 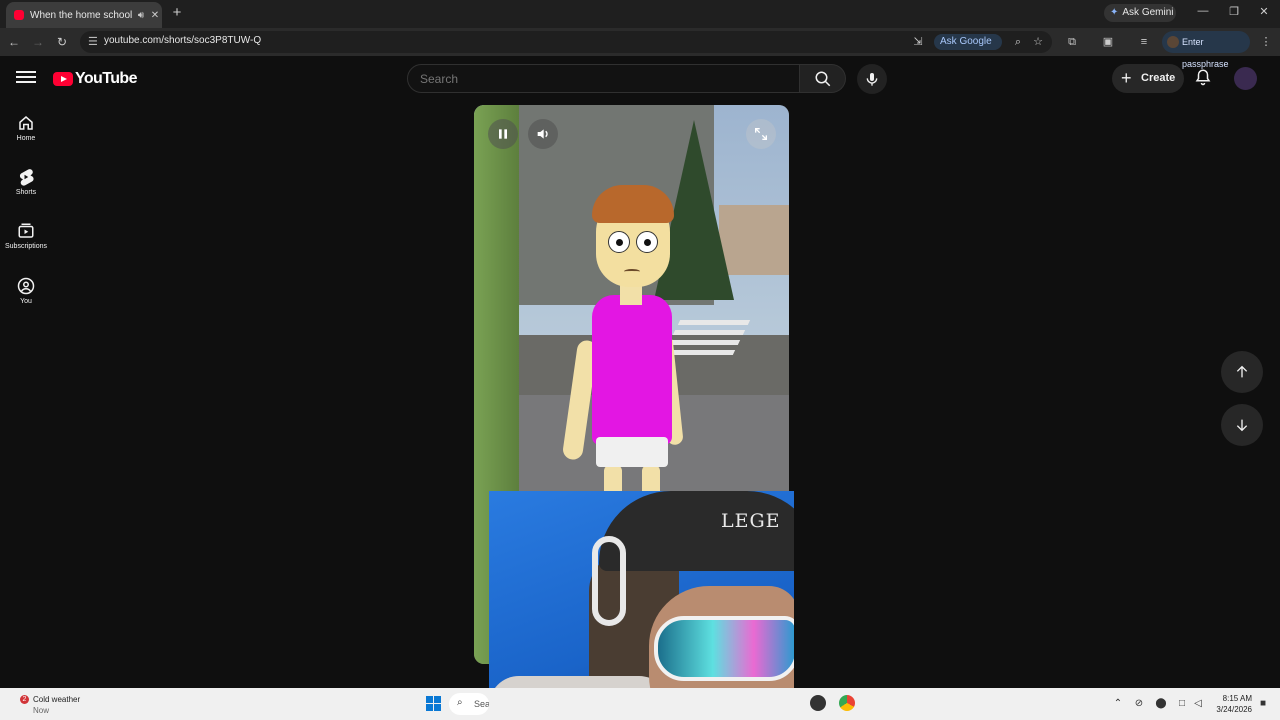 What do you see at coordinates (182, 40) in the screenshot?
I see `url-text: youtube.com/shorts/soc3P8TUW-Q` at bounding box center [182, 40].